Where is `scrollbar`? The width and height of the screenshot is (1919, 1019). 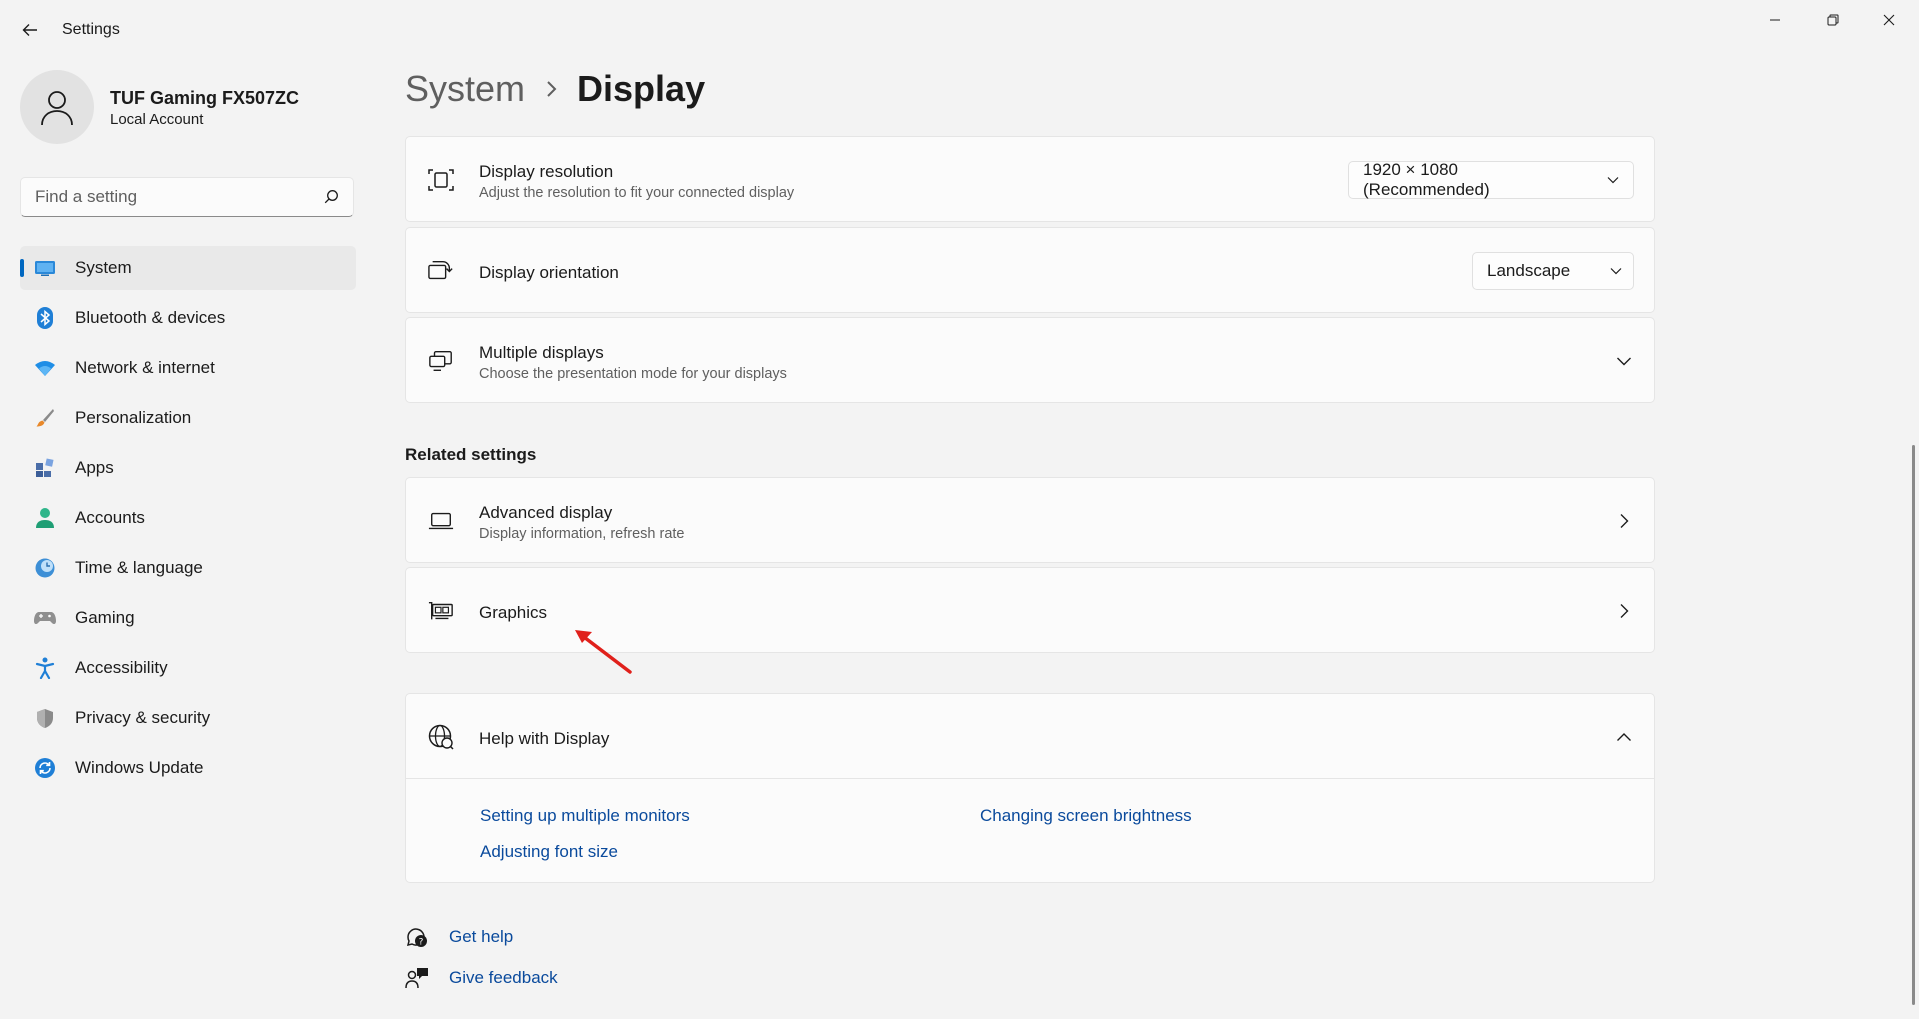
scrollbar is located at coordinates (1913, 725).